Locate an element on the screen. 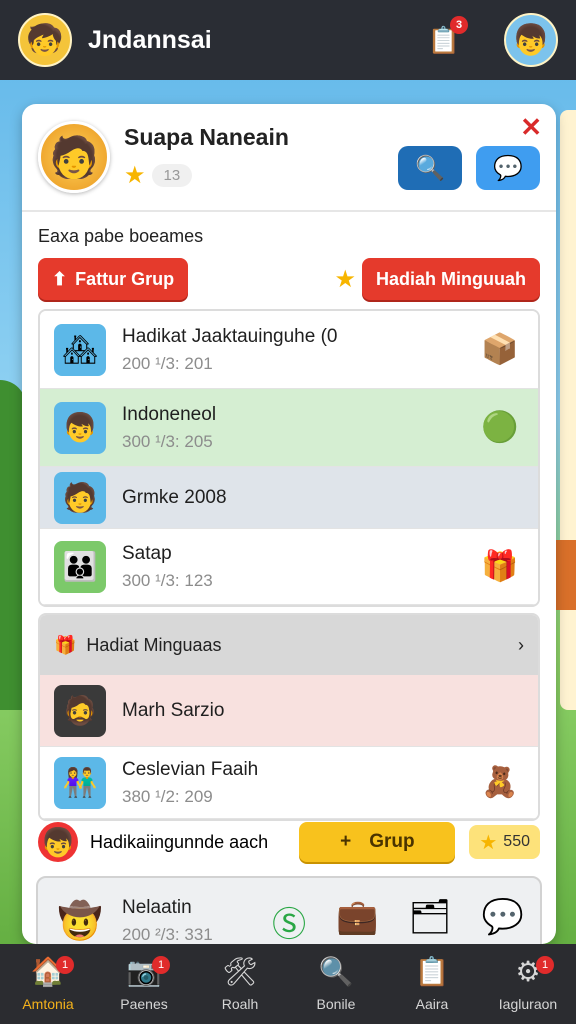  search-button: 🔍 is located at coordinates (430, 168).